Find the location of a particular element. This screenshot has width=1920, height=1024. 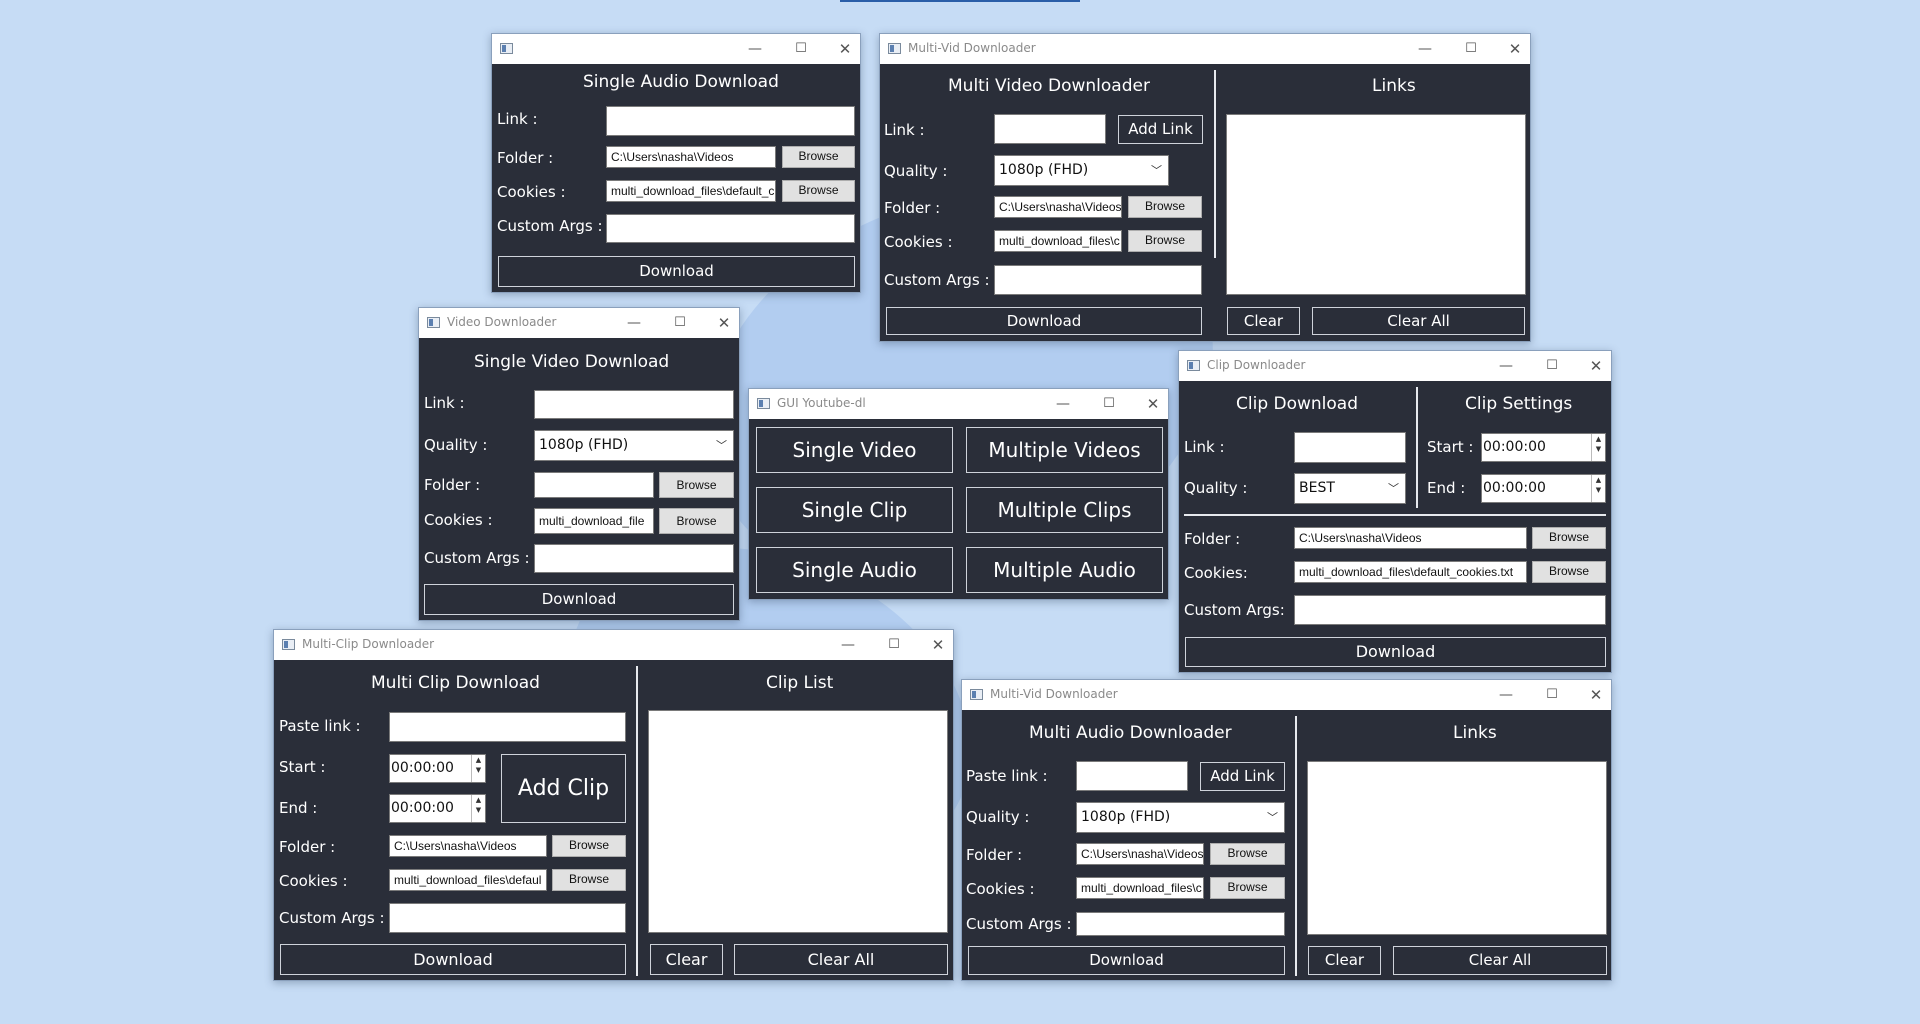

cookies-input: multi_download_file is located at coordinates (594, 521).